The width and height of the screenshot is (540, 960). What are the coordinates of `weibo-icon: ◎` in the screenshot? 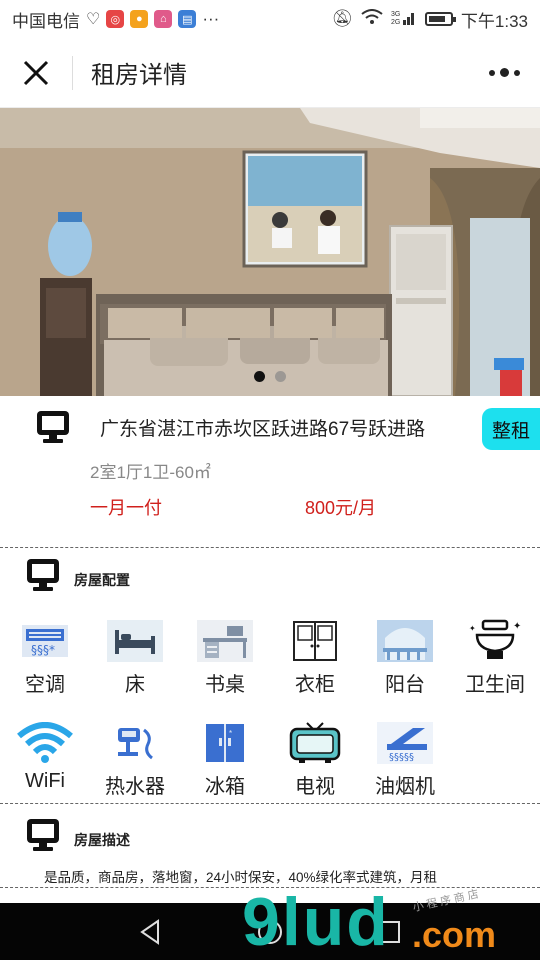 It's located at (115, 19).